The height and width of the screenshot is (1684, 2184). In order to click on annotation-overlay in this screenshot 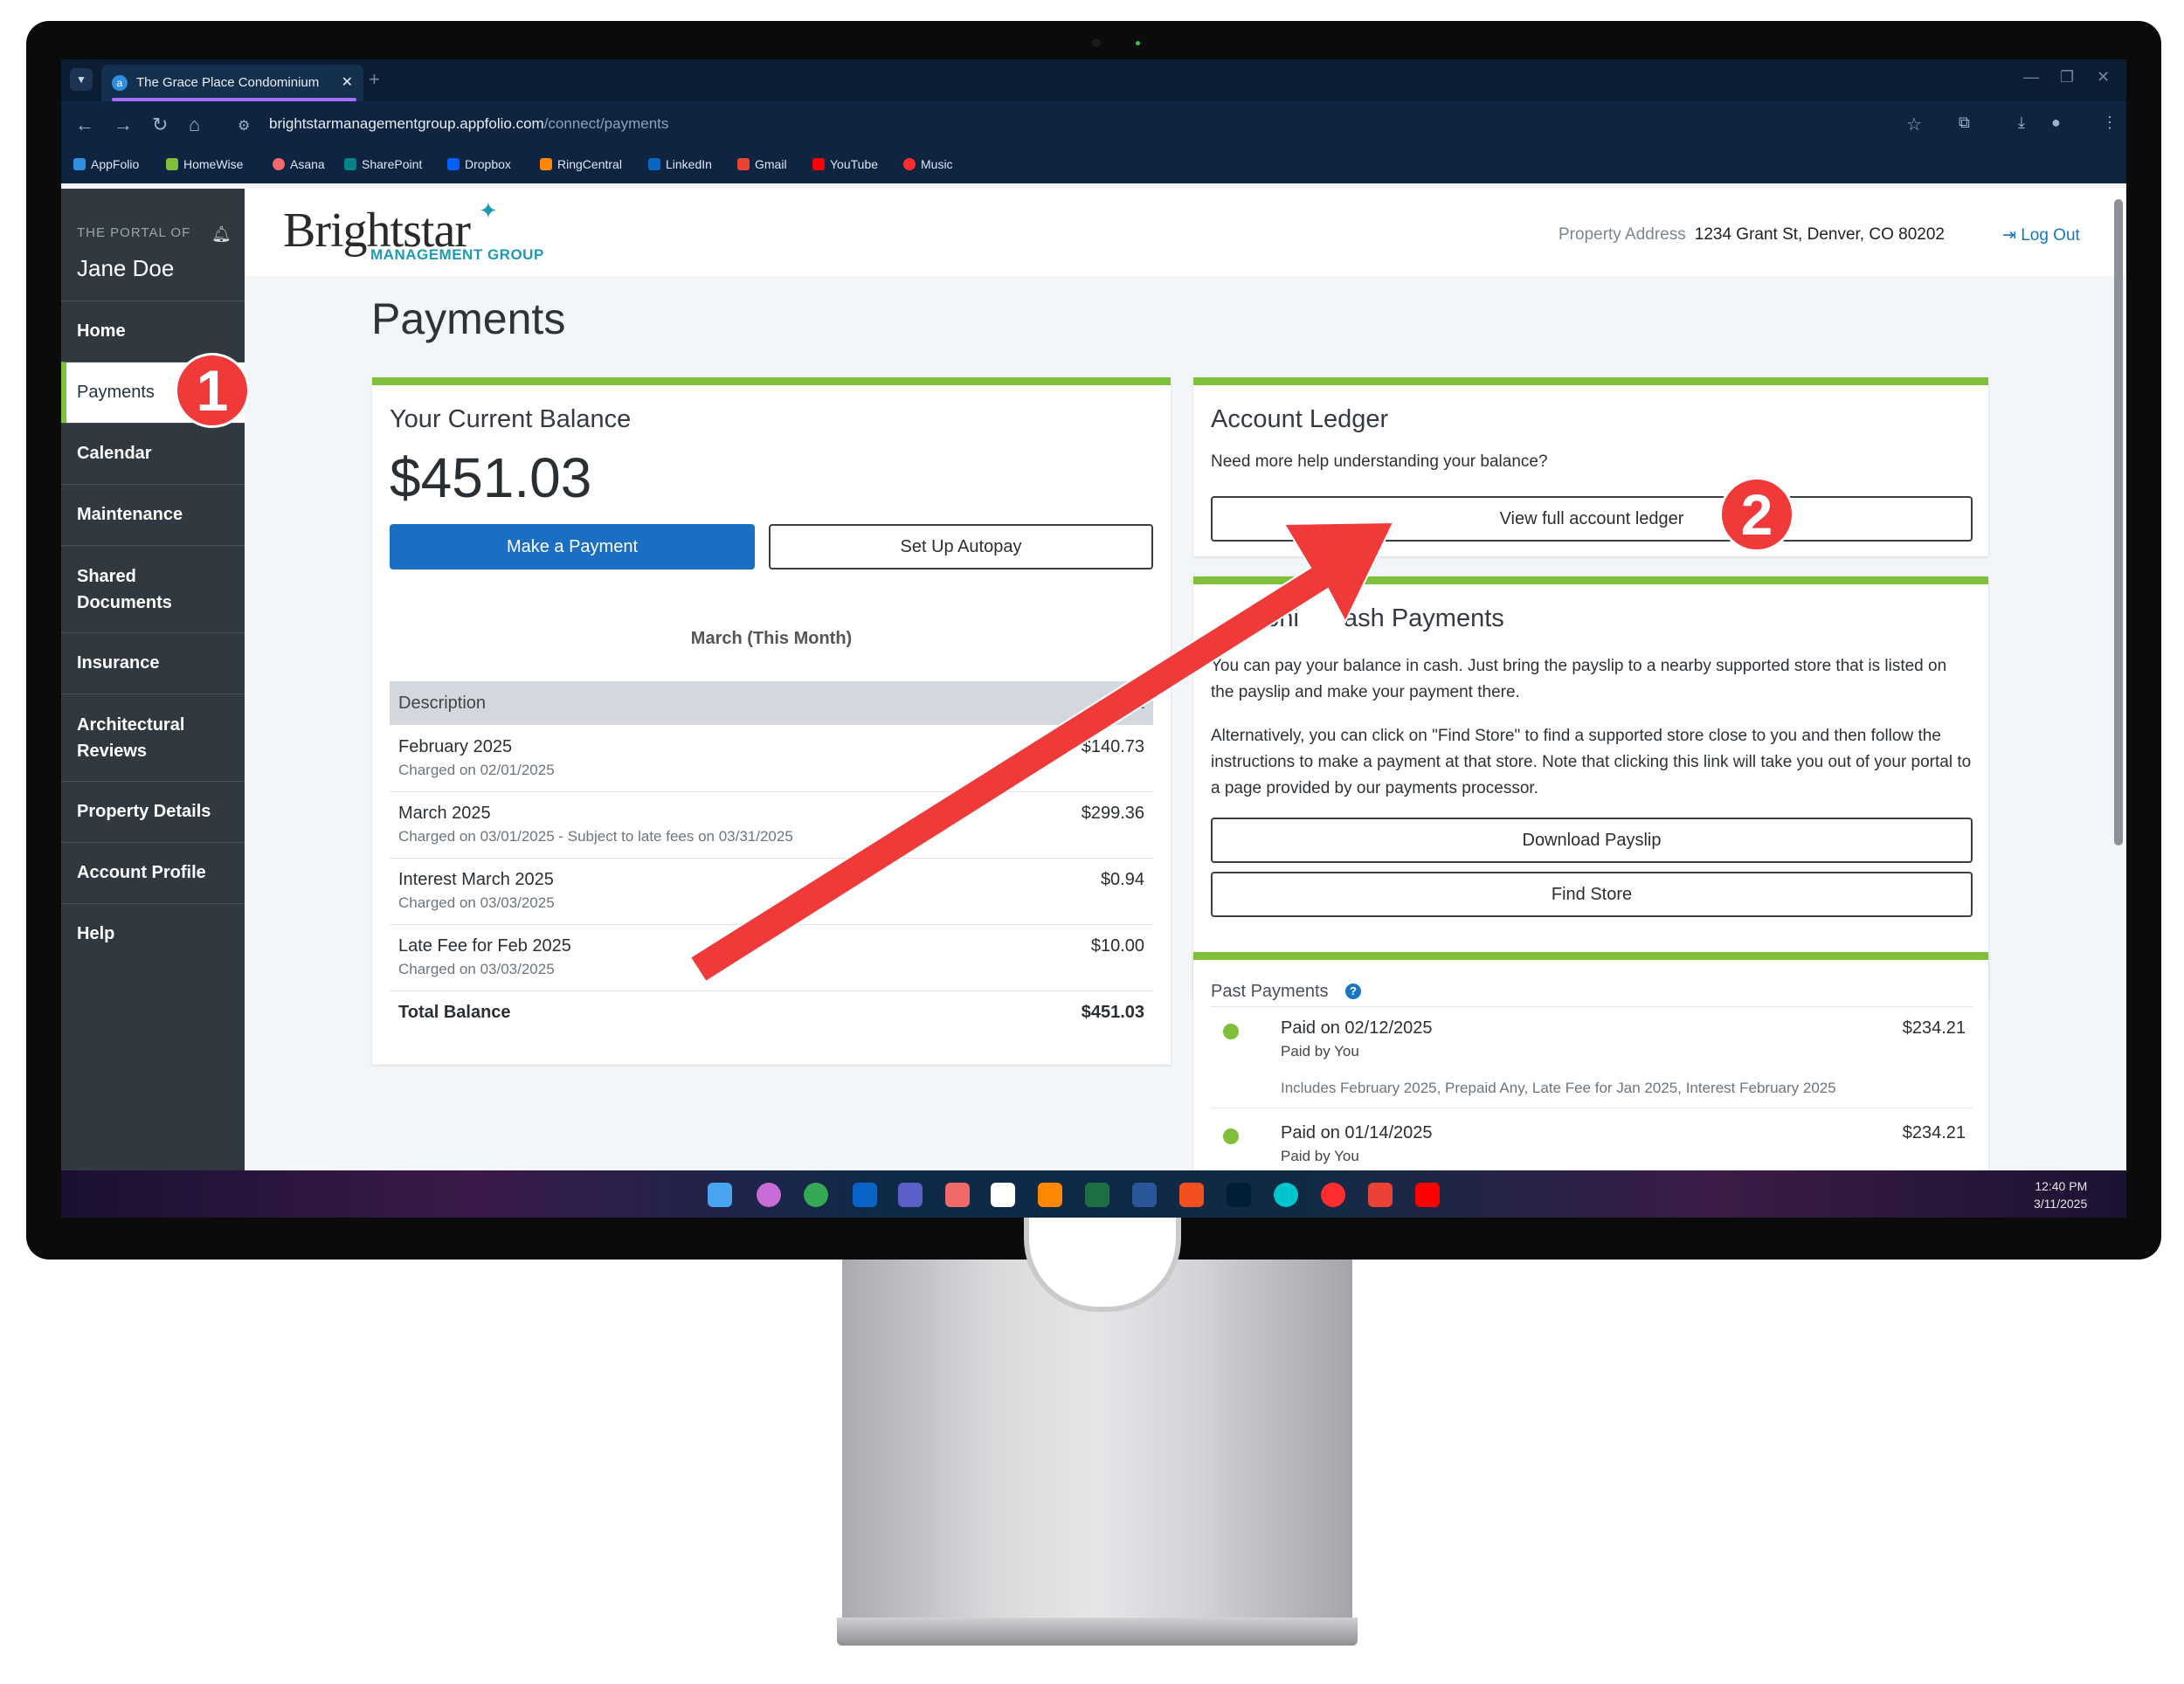, I will do `click(1041, 752)`.